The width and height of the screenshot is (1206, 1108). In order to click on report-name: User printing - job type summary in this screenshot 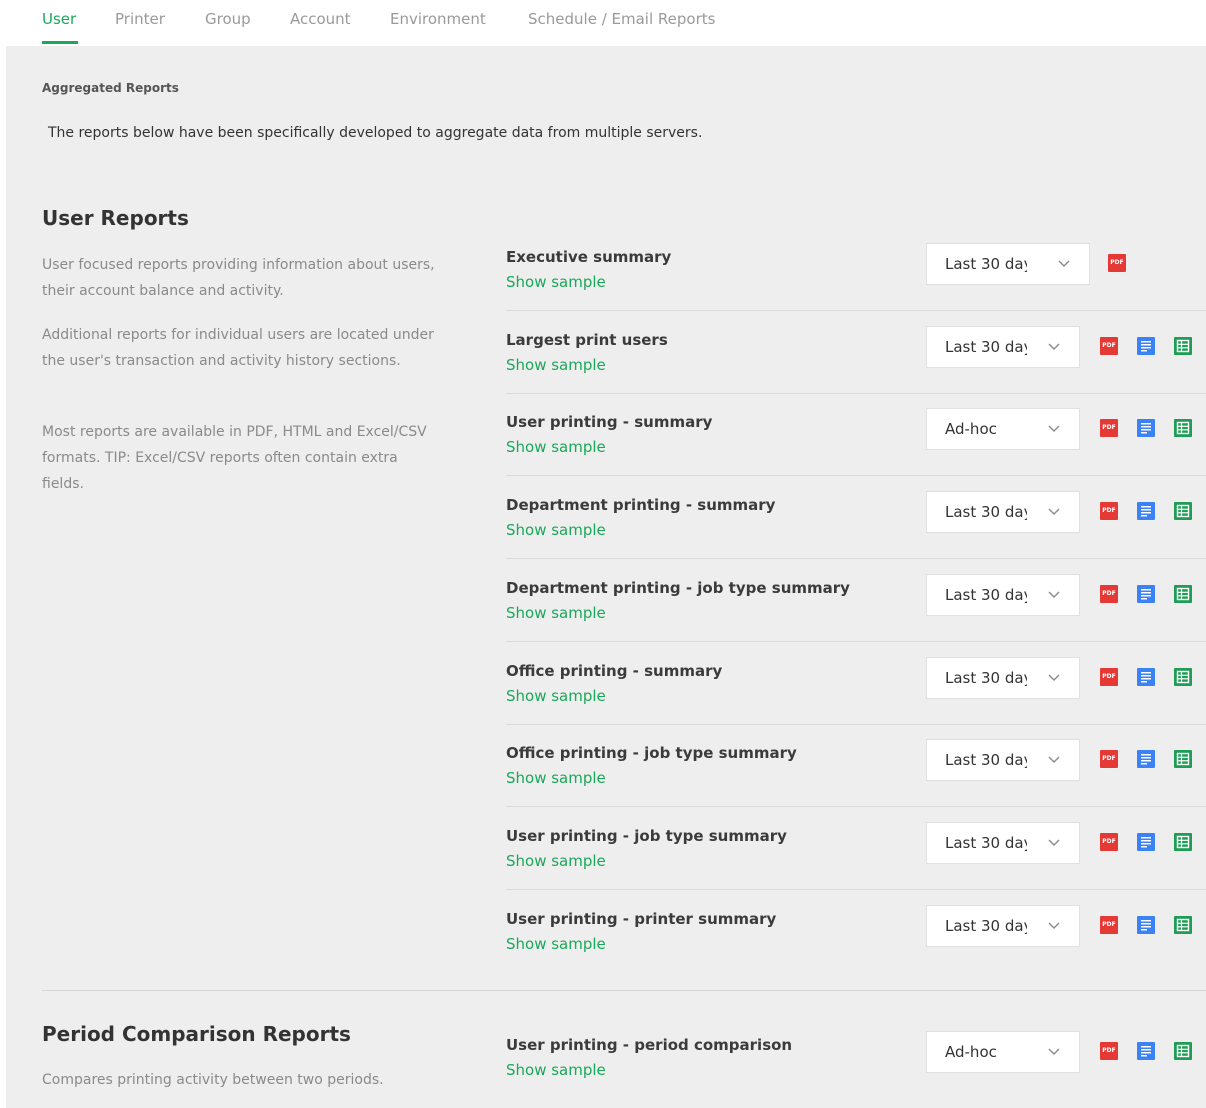, I will do `click(646, 835)`.